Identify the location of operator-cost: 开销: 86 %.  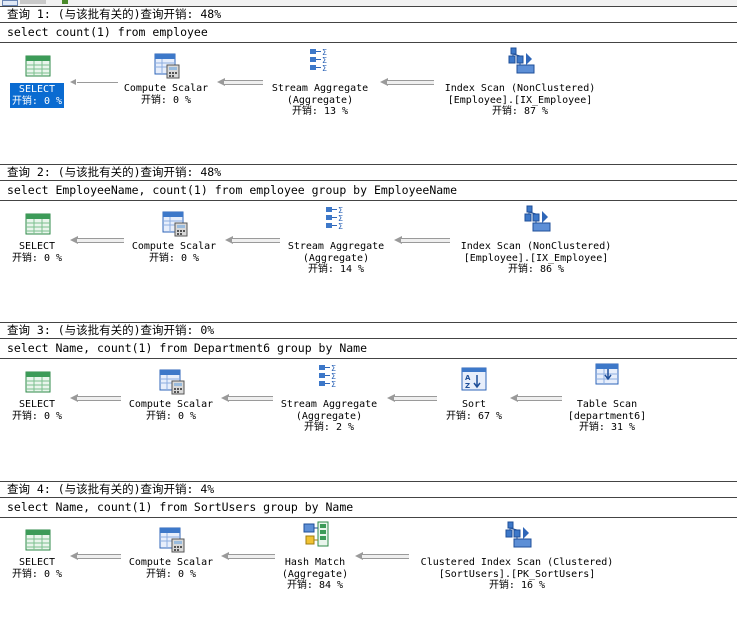
(536, 269).